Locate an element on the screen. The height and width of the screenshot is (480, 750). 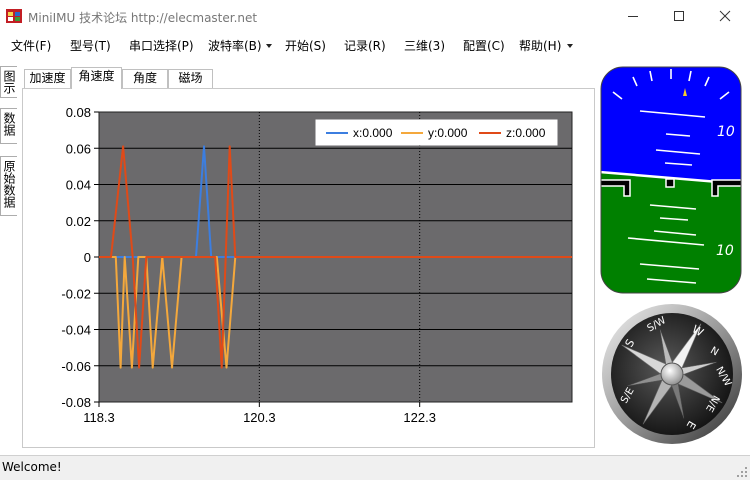
y-tick-label: -0.08 is located at coordinates (76, 402).